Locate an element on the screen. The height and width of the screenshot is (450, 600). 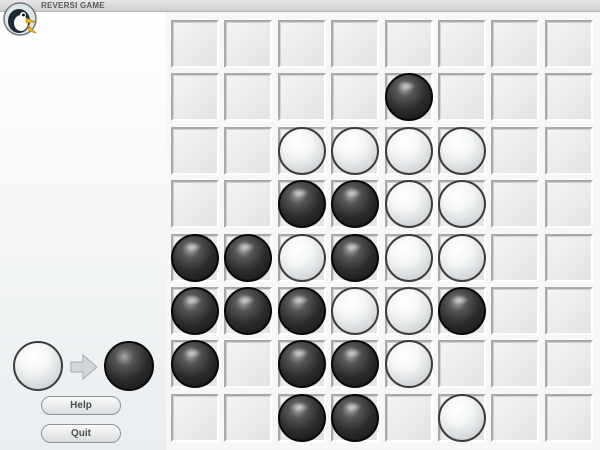
board-cell-r2-c7 is located at coordinates (515, 97).